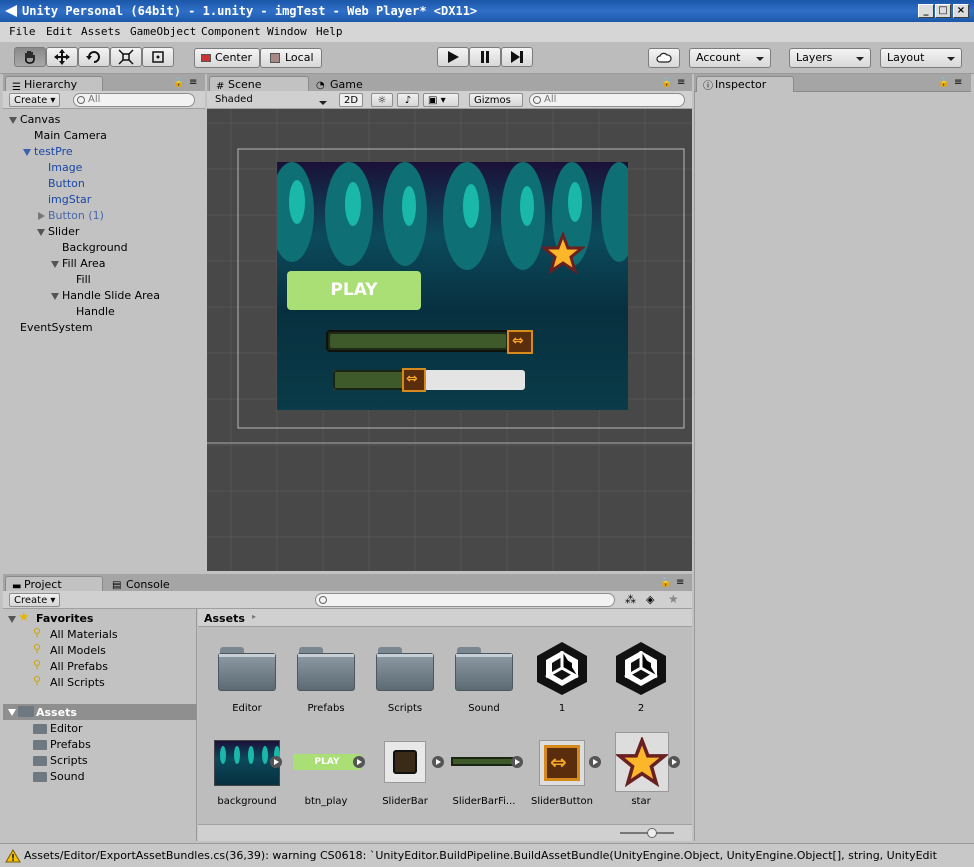 This screenshot has width=974, height=867. What do you see at coordinates (22, 31) in the screenshot?
I see `menu-file: File` at bounding box center [22, 31].